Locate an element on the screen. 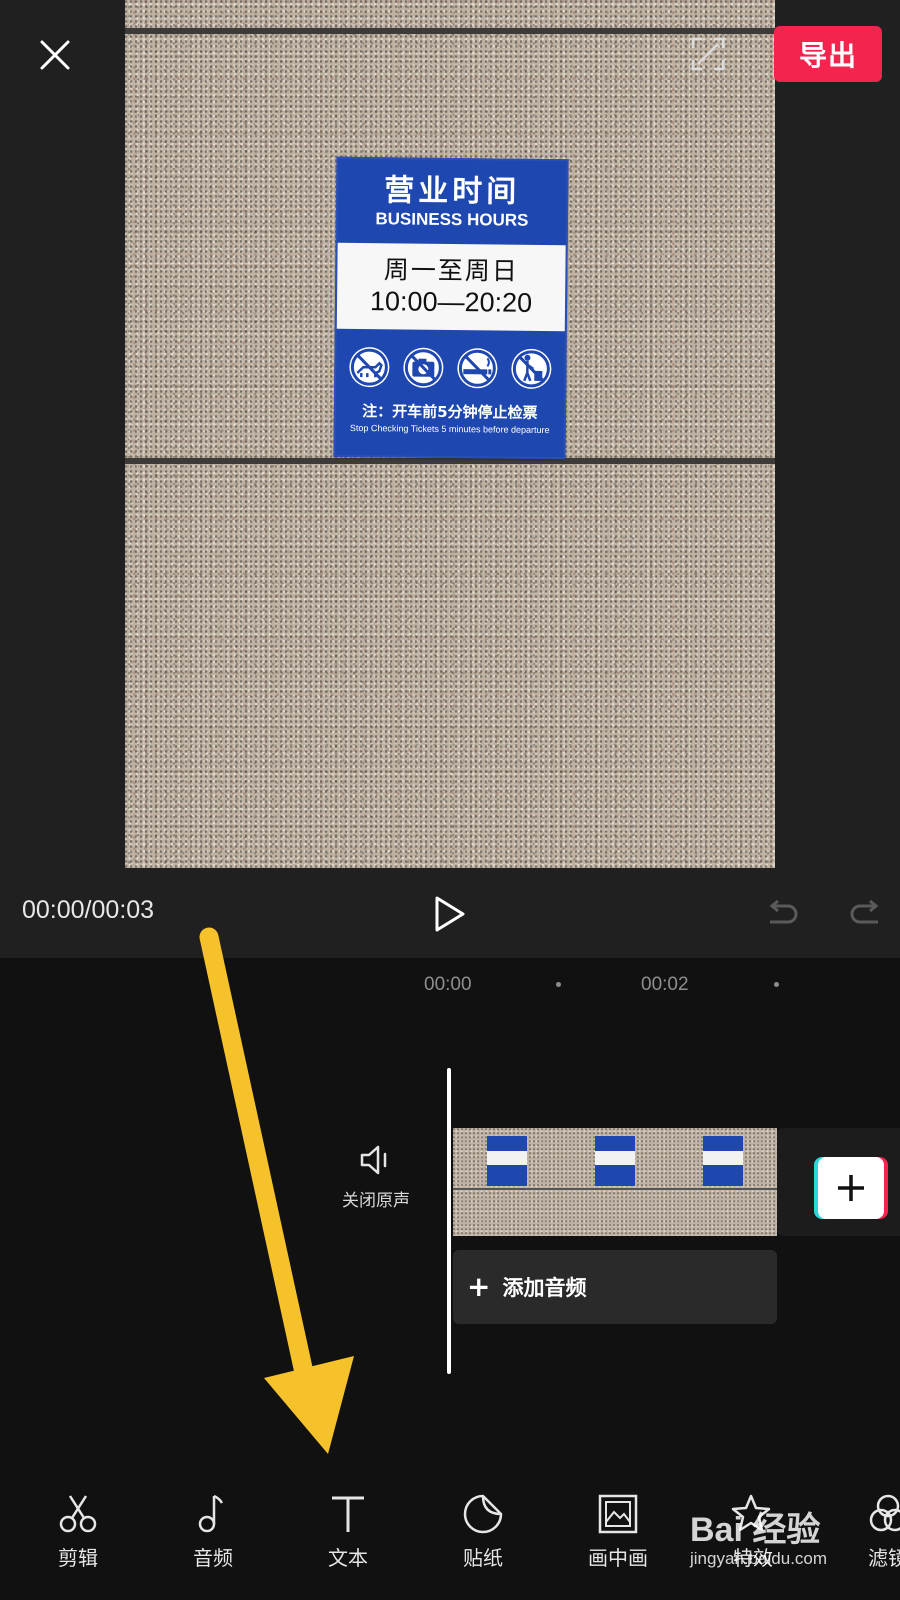  playhead is located at coordinates (449, 1221).